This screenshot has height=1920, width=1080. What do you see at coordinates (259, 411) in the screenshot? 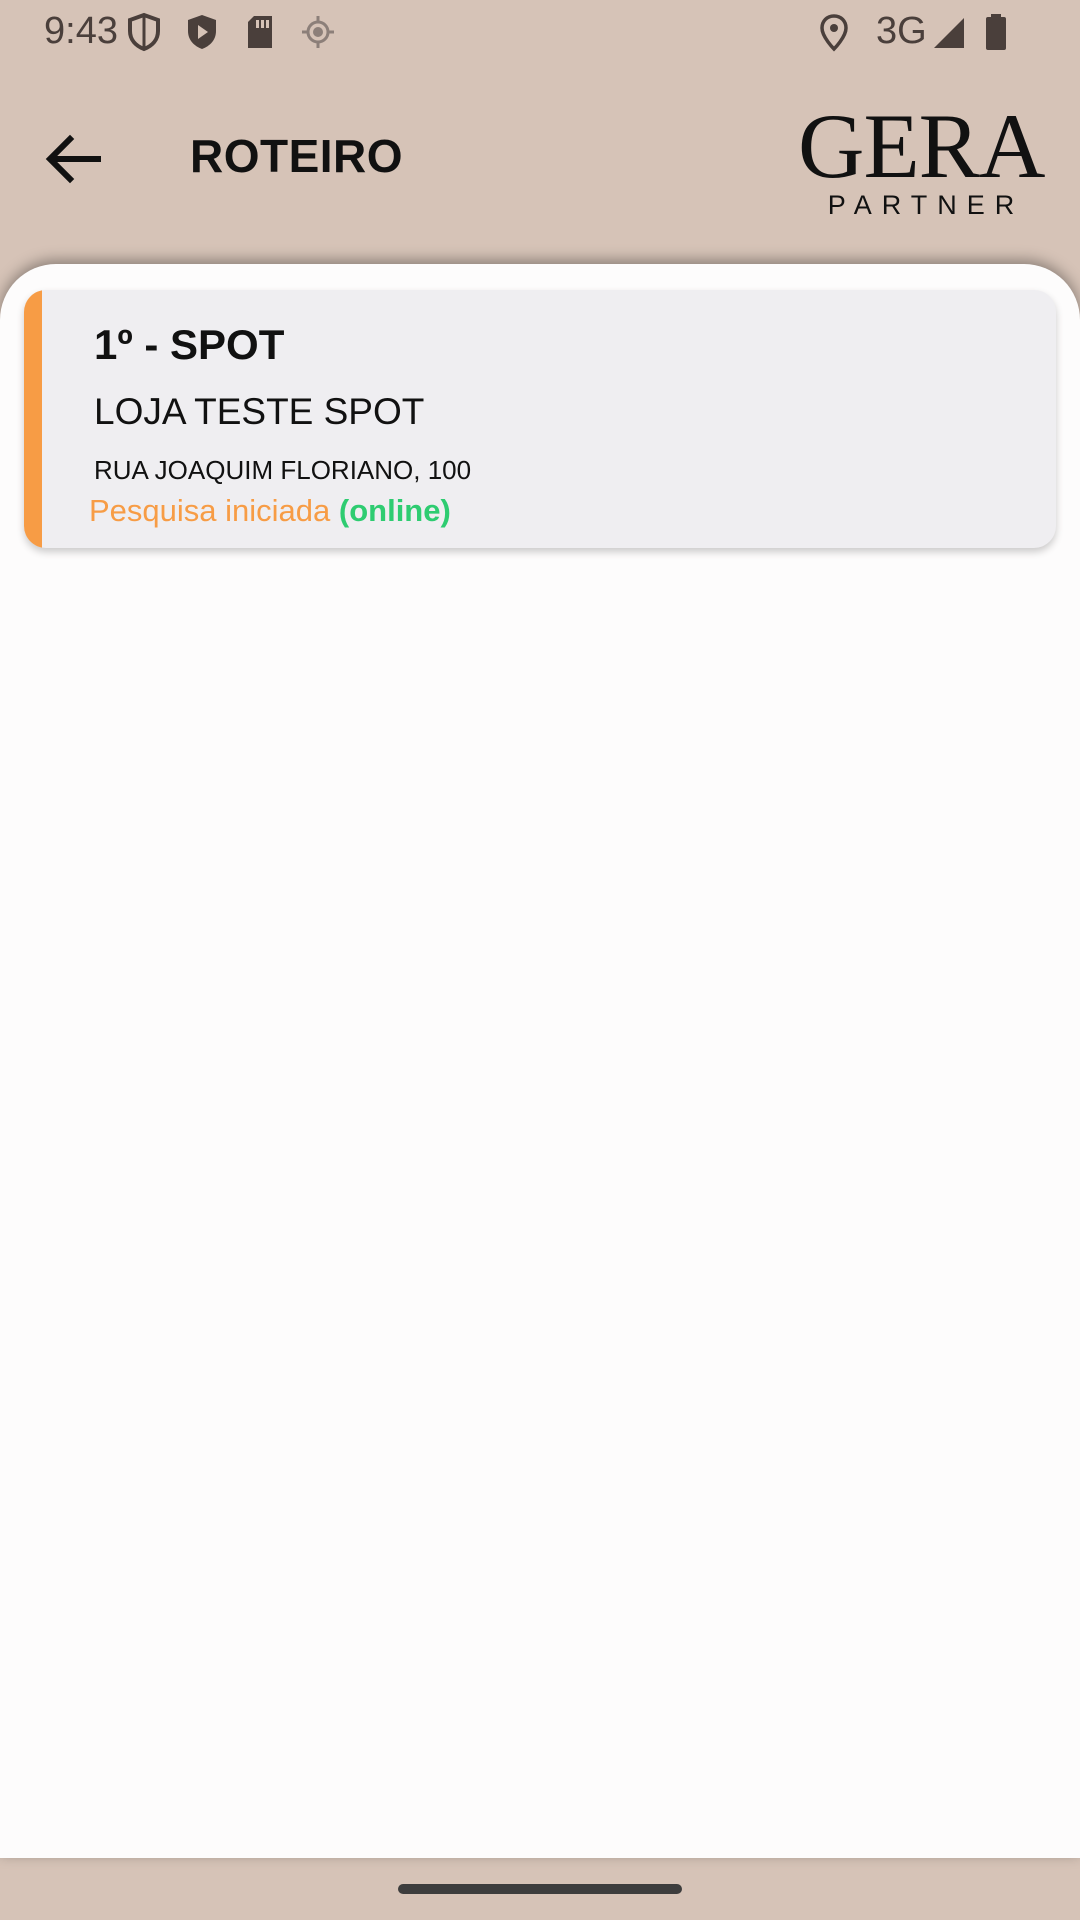
I see `store-name: LOJA TESTE SPOT` at bounding box center [259, 411].